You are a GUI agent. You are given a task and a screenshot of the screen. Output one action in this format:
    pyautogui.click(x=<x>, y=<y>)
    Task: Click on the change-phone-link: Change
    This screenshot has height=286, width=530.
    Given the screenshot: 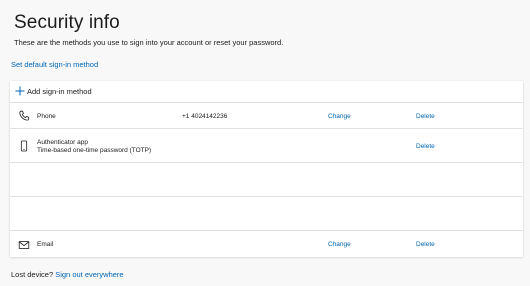 What is the action you would take?
    pyautogui.click(x=339, y=116)
    